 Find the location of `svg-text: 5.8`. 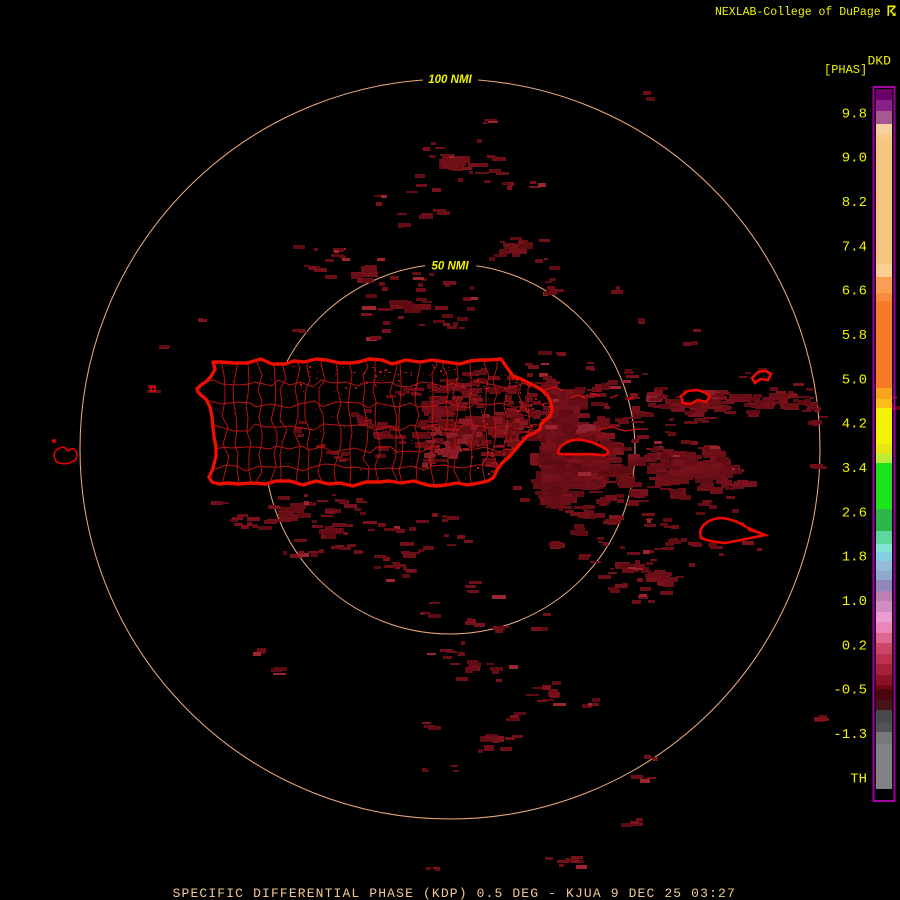

svg-text: 5.8 is located at coordinates (854, 336).